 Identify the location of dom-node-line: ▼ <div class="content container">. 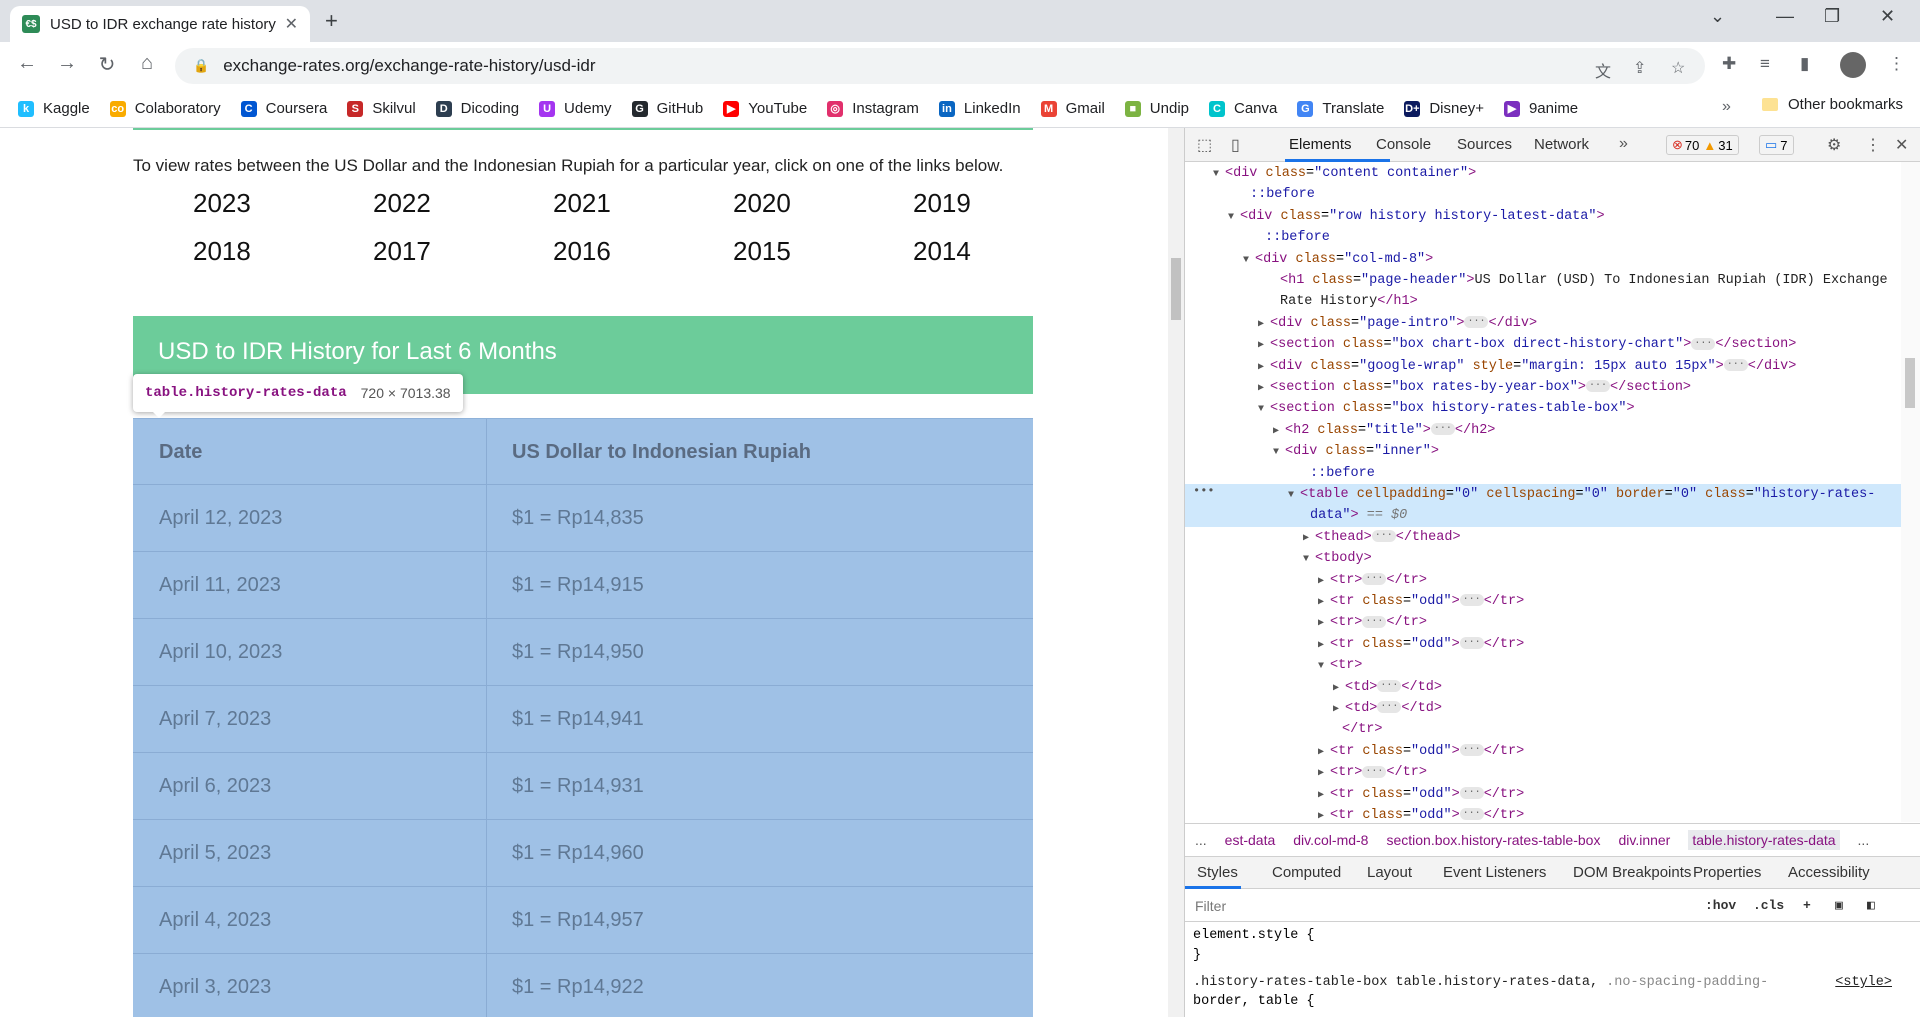
(1545, 173).